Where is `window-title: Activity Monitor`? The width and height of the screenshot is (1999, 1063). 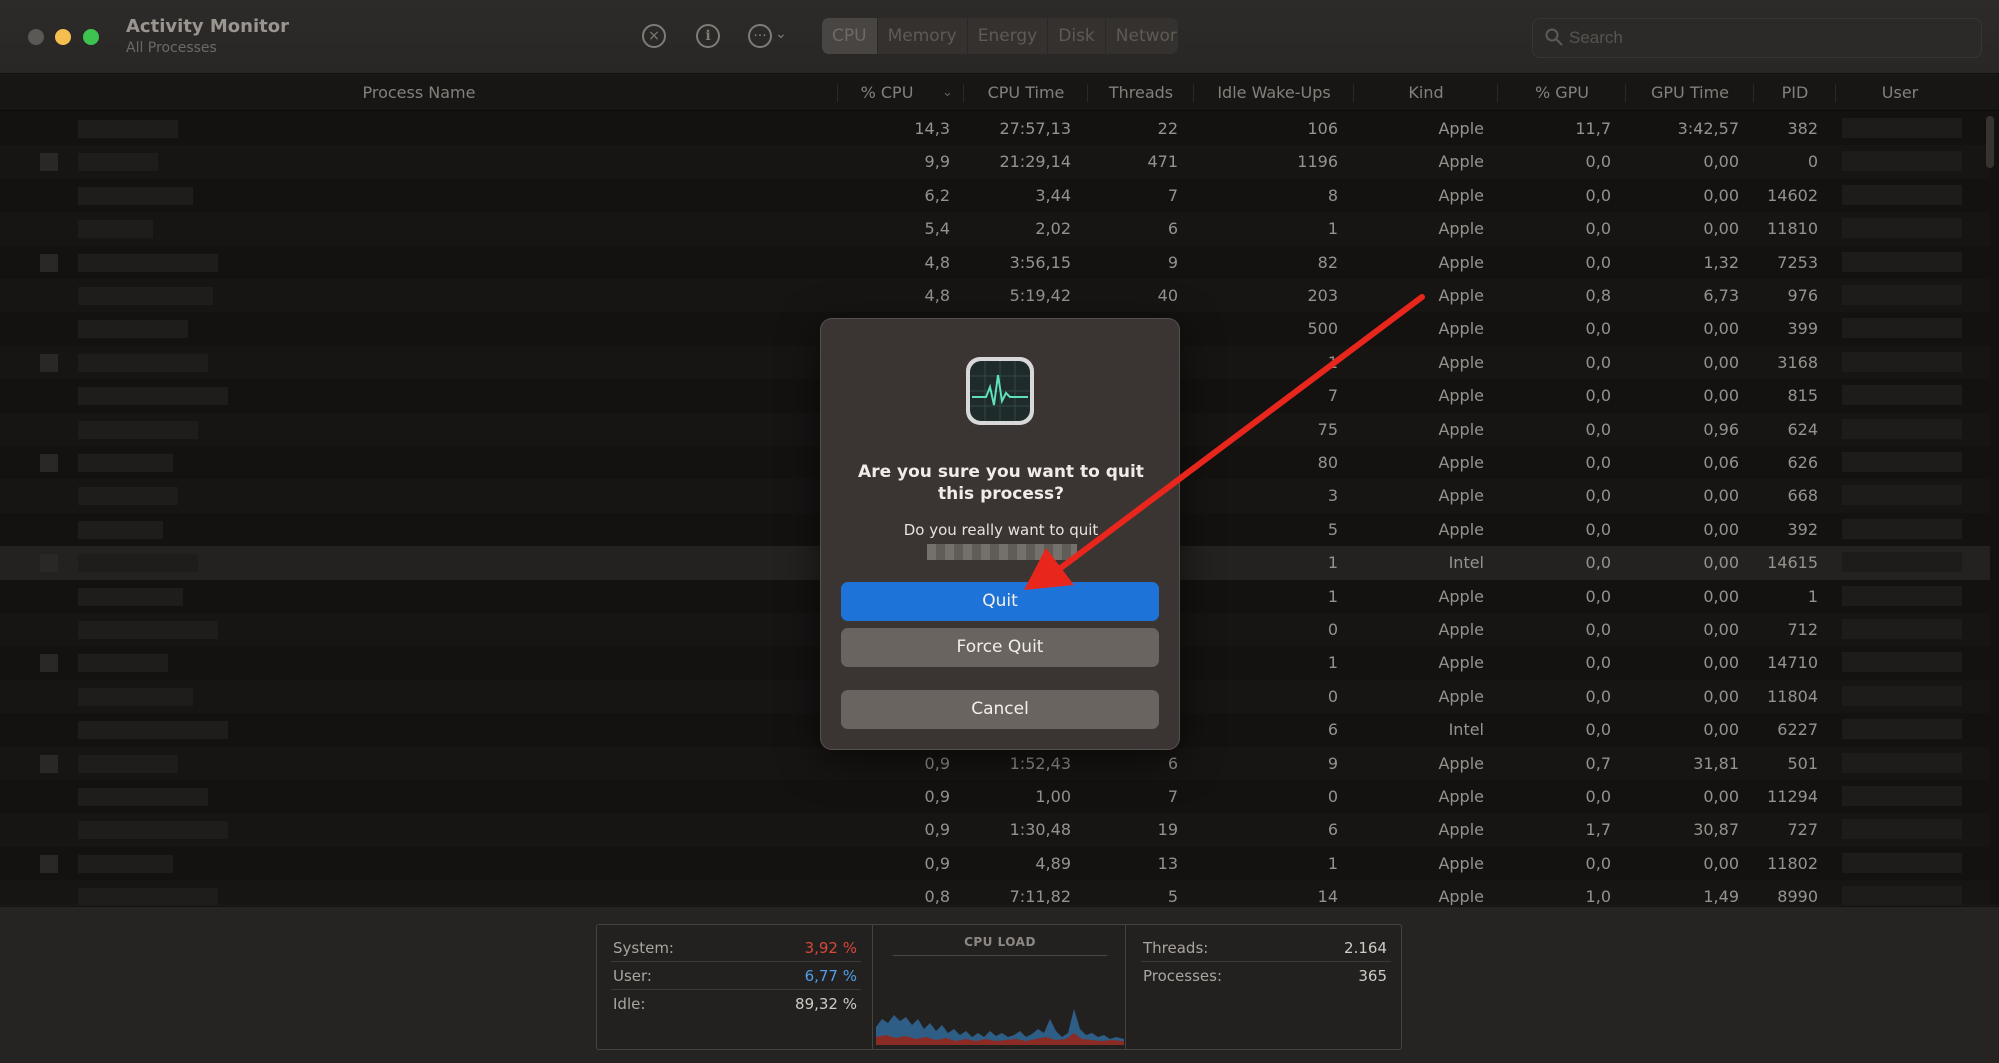
window-title: Activity Monitor is located at coordinates (207, 26).